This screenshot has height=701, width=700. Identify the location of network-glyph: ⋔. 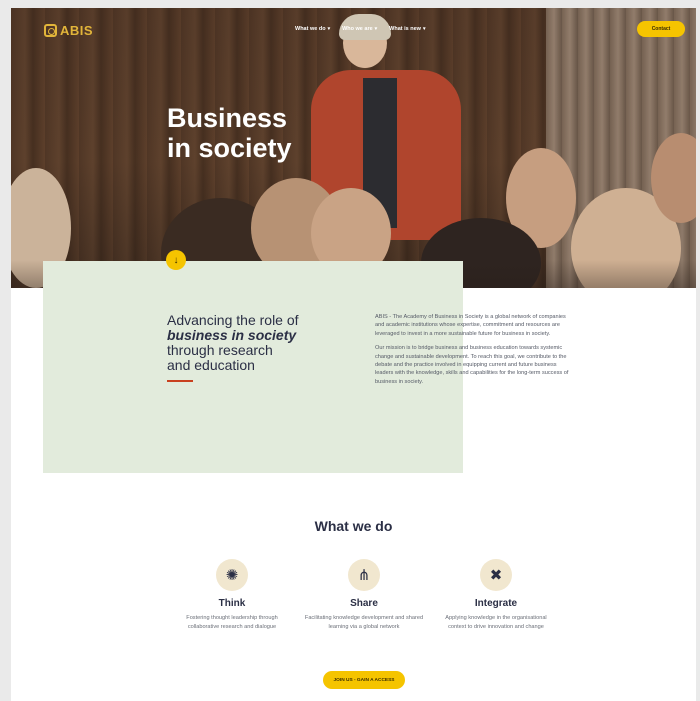
(364, 575).